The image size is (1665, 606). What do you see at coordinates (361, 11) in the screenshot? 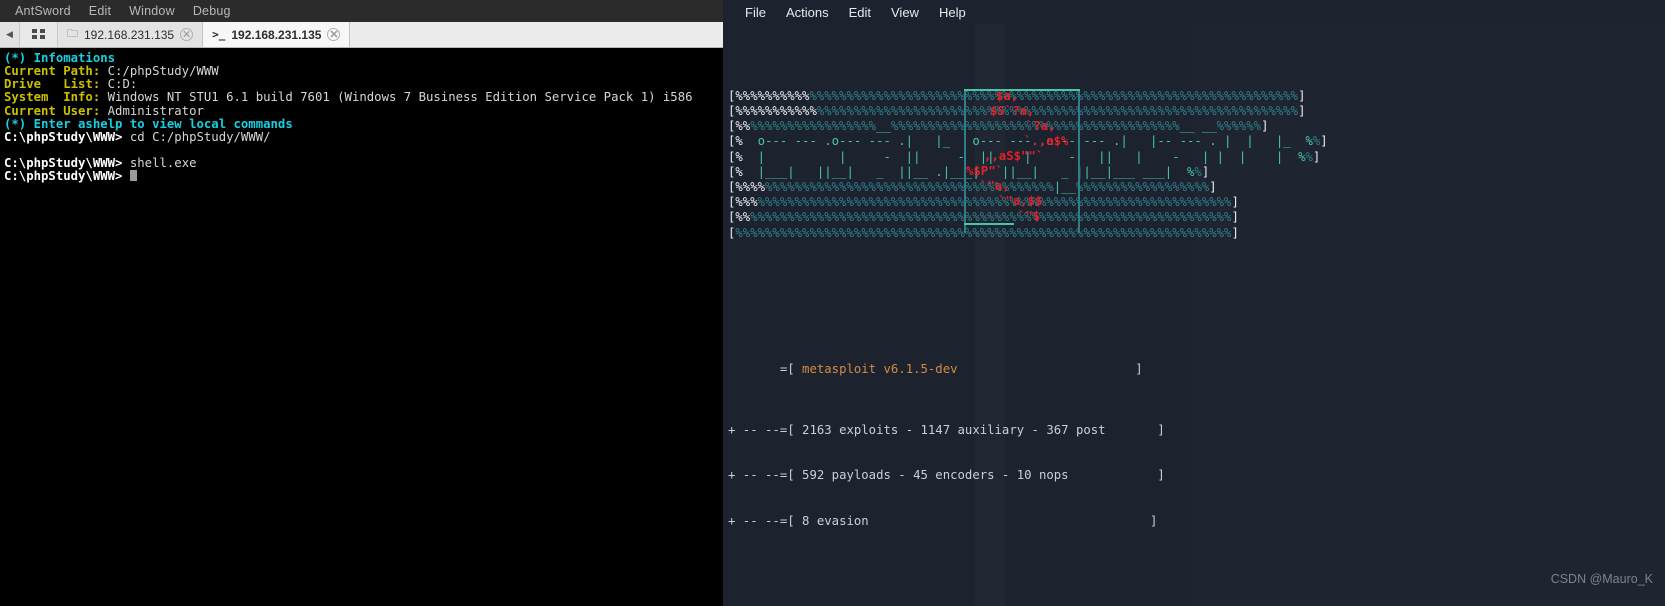
I see `antsword-menubar: AntSword Edit Window Debug` at bounding box center [361, 11].